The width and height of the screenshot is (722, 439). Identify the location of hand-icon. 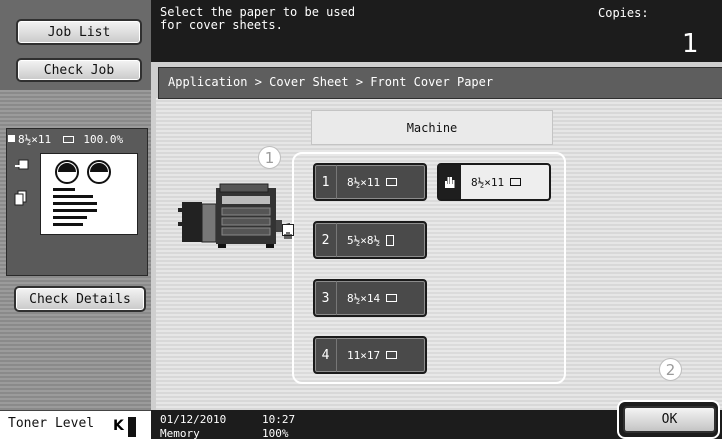
(450, 182).